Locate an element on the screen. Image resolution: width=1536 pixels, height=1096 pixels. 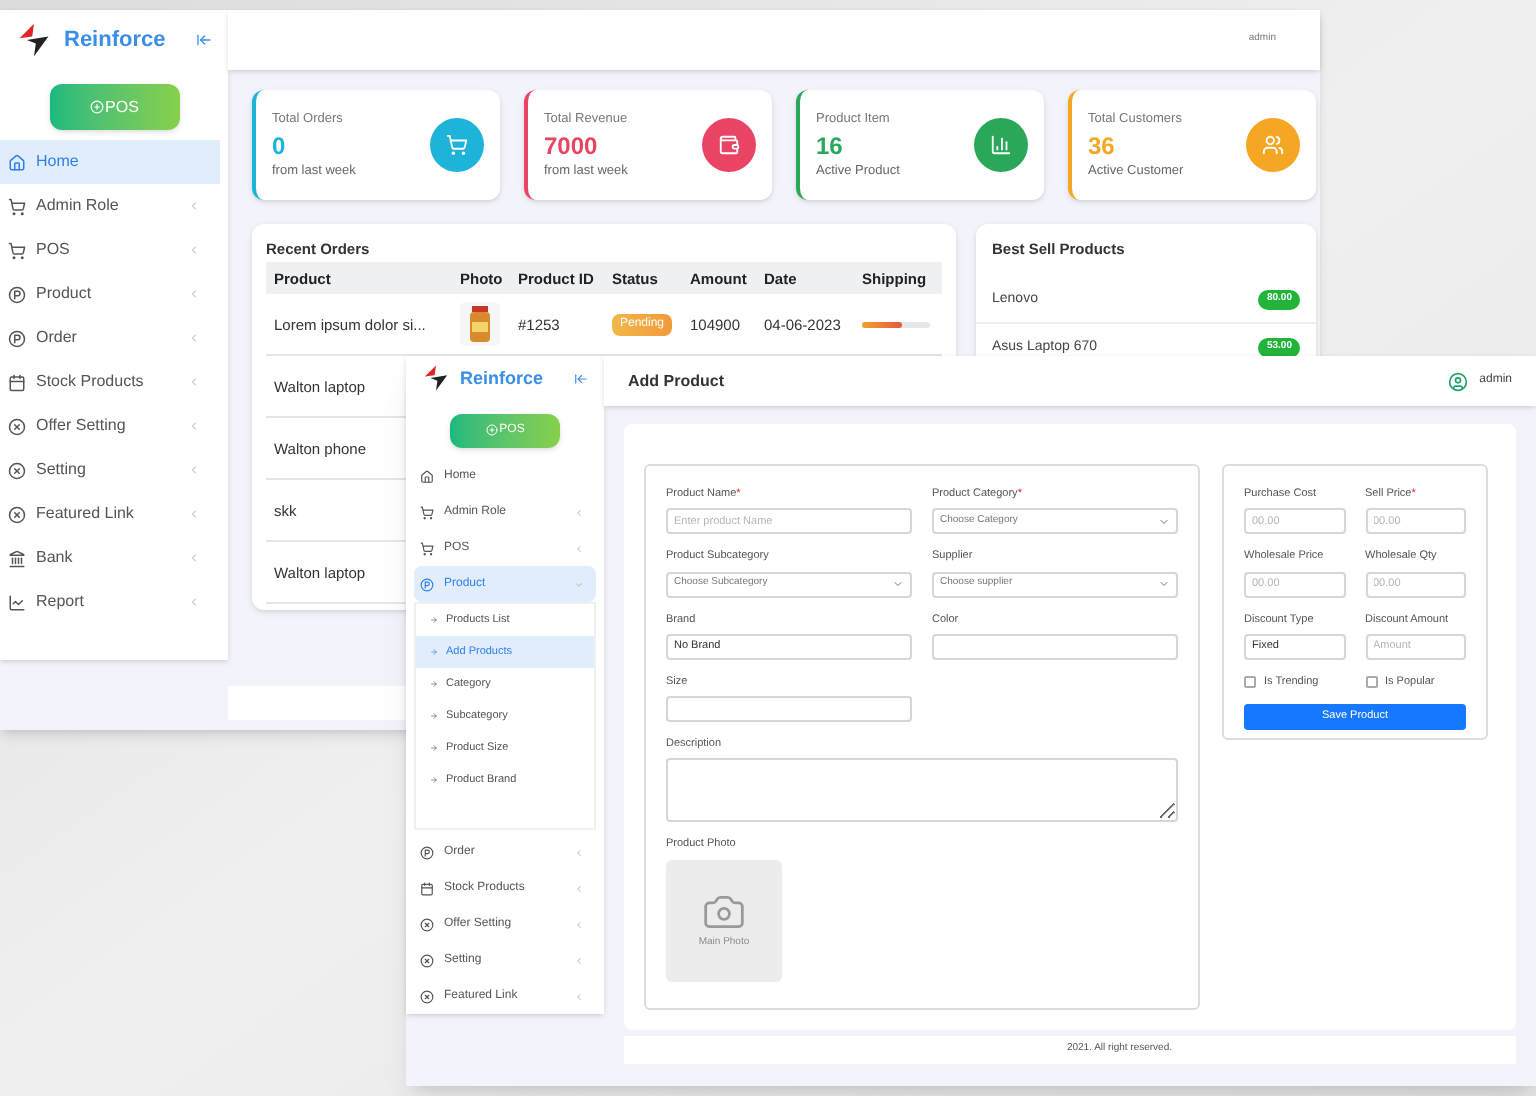
nav-item: Admin Role is located at coordinates (110, 206).